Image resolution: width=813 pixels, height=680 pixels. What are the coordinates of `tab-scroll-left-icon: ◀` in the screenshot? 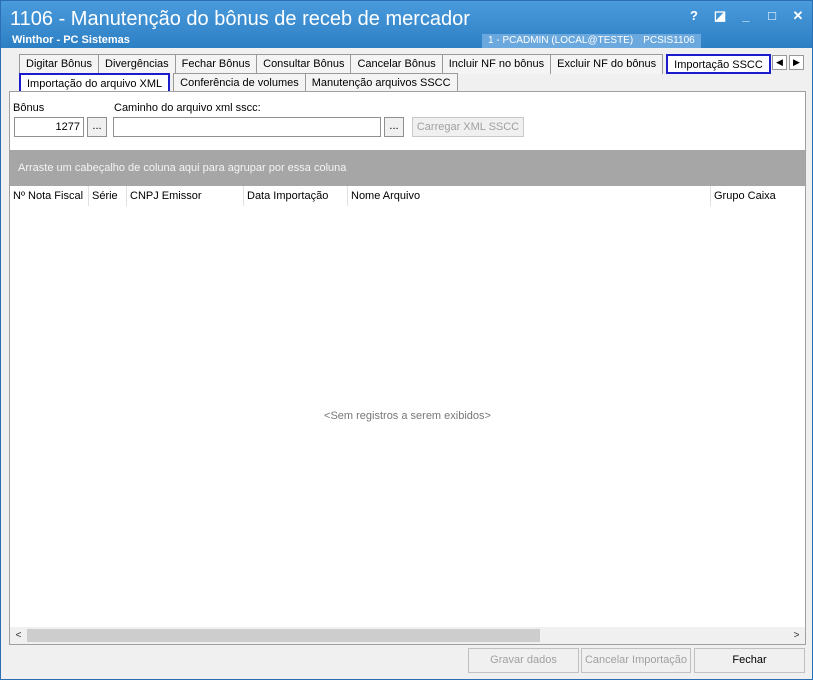 It's located at (779, 62).